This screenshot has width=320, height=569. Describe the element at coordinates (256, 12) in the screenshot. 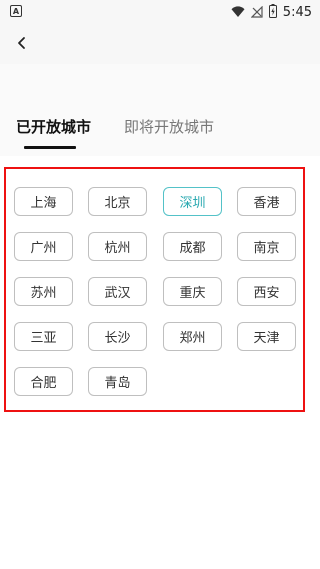

I see `signal-off-icon` at that location.